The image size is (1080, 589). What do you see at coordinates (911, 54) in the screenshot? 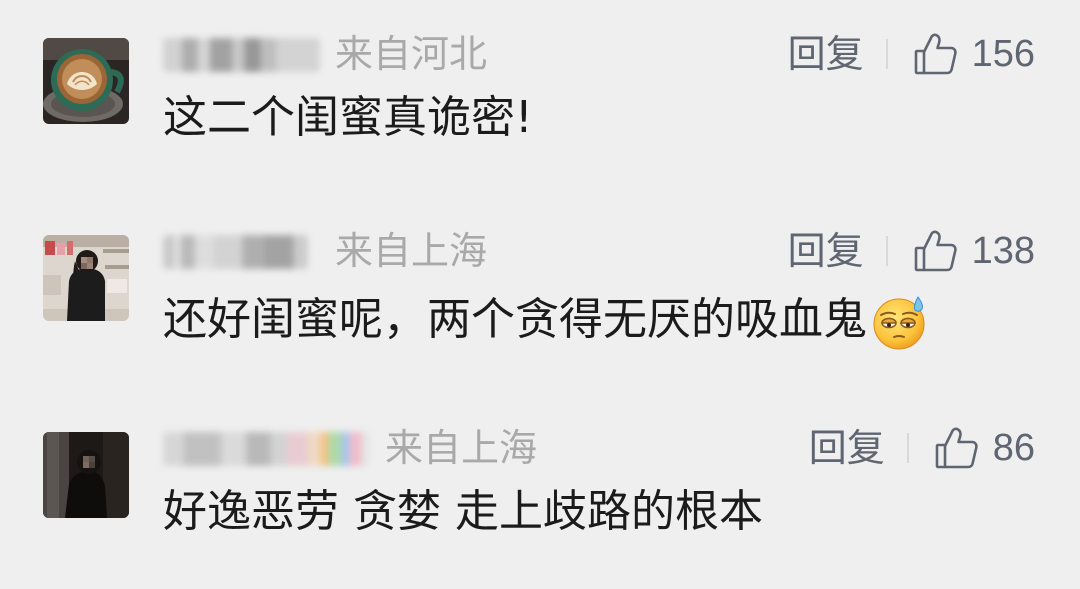
I see `comment-actions: 回复 156` at bounding box center [911, 54].